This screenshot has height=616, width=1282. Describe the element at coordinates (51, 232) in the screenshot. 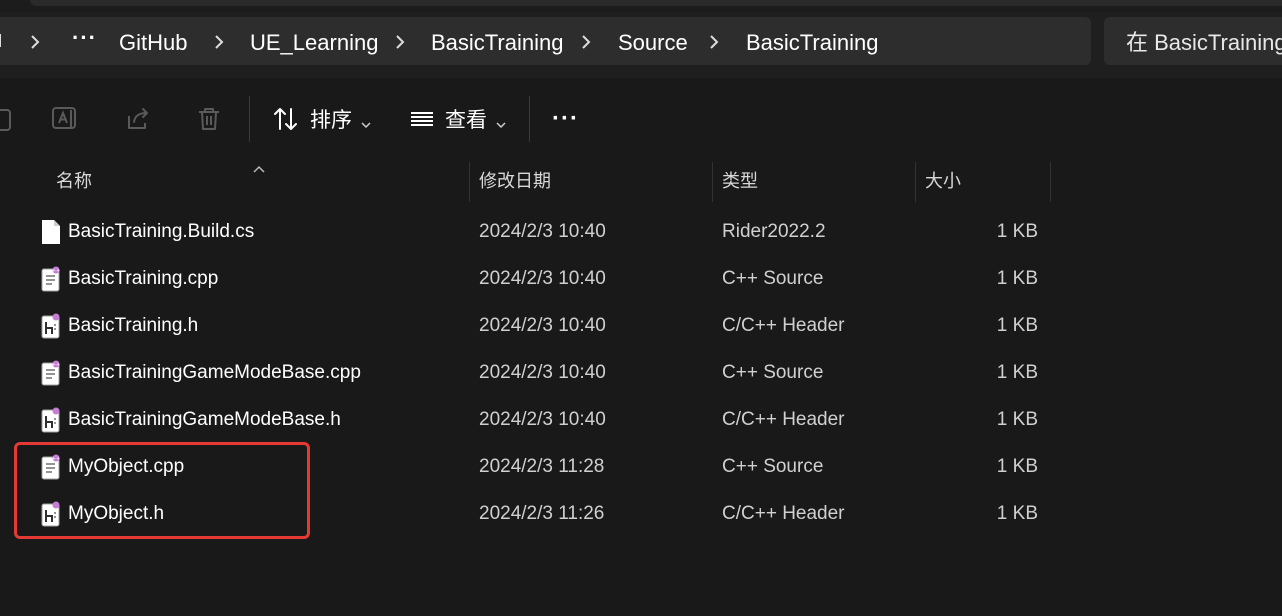

I see `generic-file-icon` at that location.